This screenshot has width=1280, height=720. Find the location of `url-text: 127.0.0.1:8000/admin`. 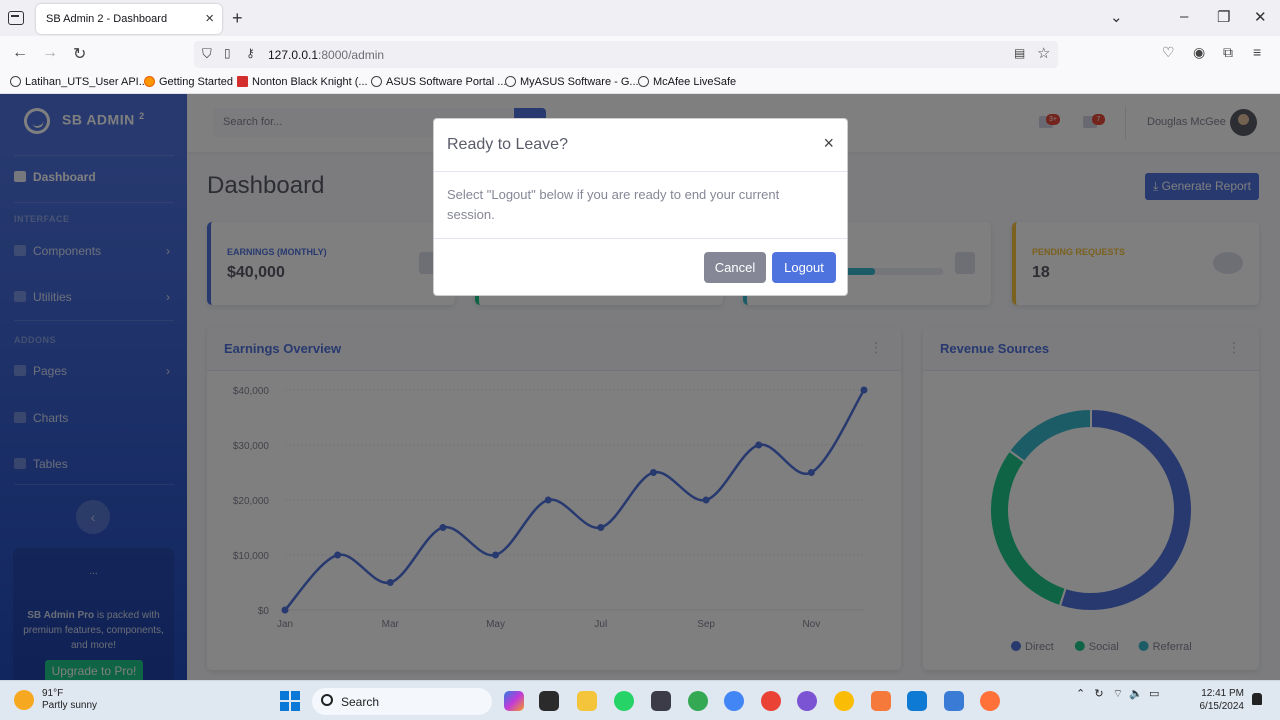

url-text: 127.0.0.1:8000/admin is located at coordinates (326, 55).